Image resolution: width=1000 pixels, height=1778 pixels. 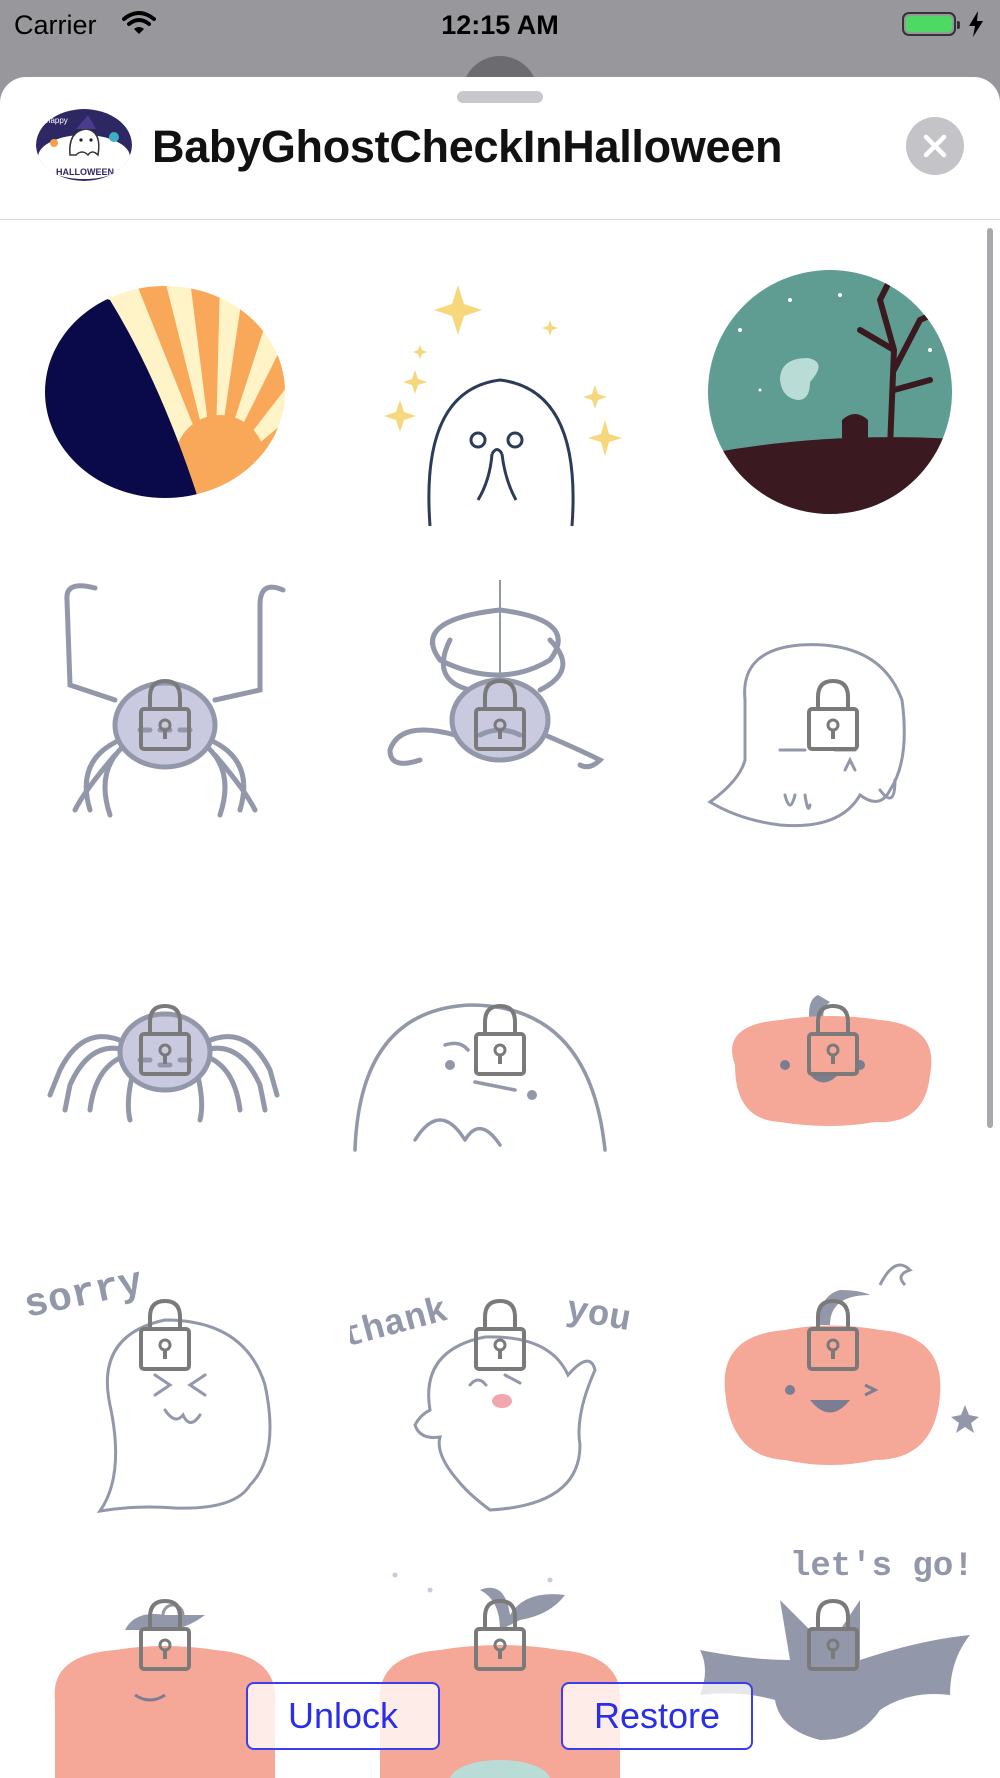 What do you see at coordinates (990, 678) in the screenshot?
I see `scrollbar` at bounding box center [990, 678].